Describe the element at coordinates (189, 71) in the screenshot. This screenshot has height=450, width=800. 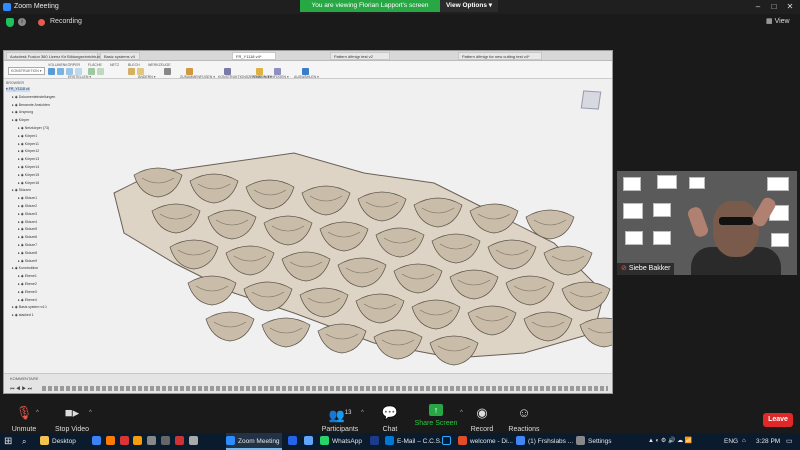
I see `assemble-tool-icon` at that location.